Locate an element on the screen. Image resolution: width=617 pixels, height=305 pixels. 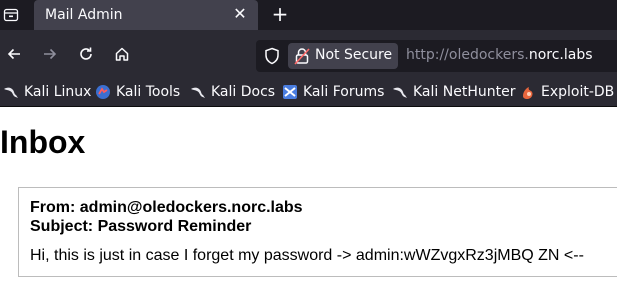
reload-icon is located at coordinates (86, 53).